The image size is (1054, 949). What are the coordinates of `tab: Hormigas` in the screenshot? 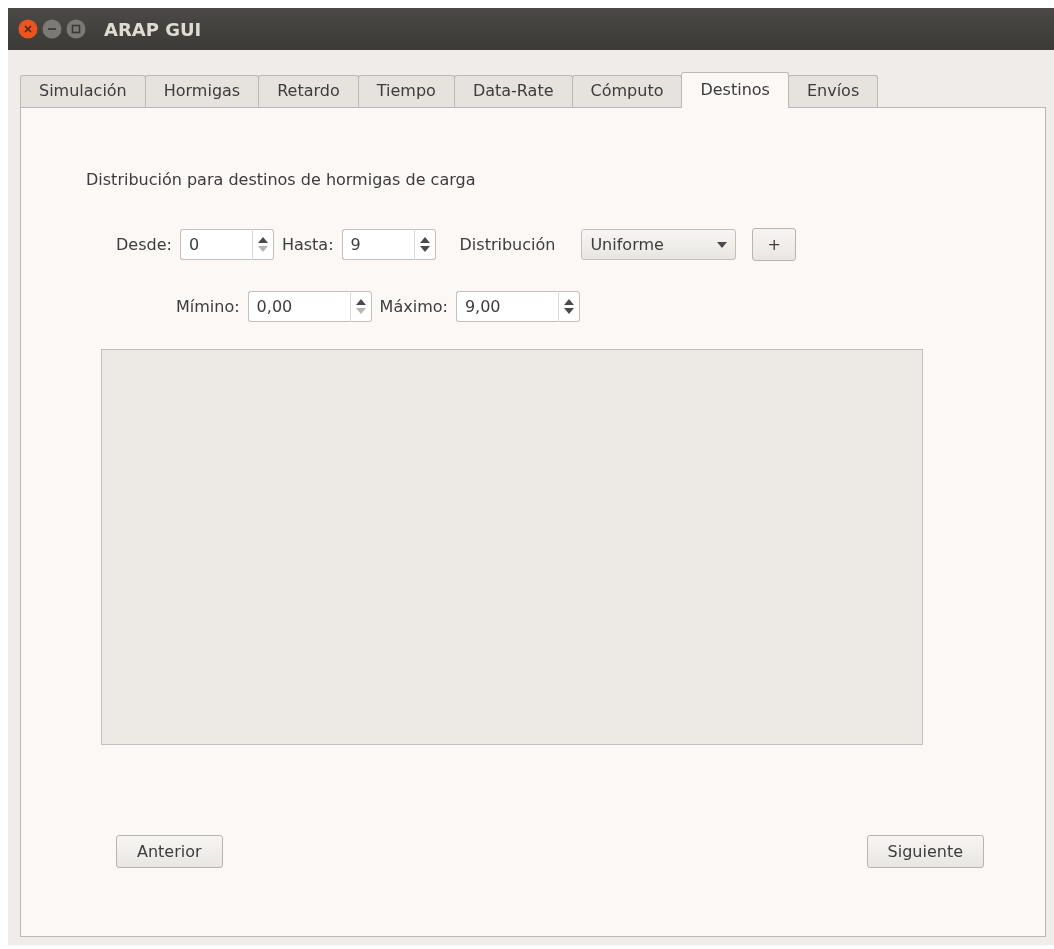 It's located at (202, 91).